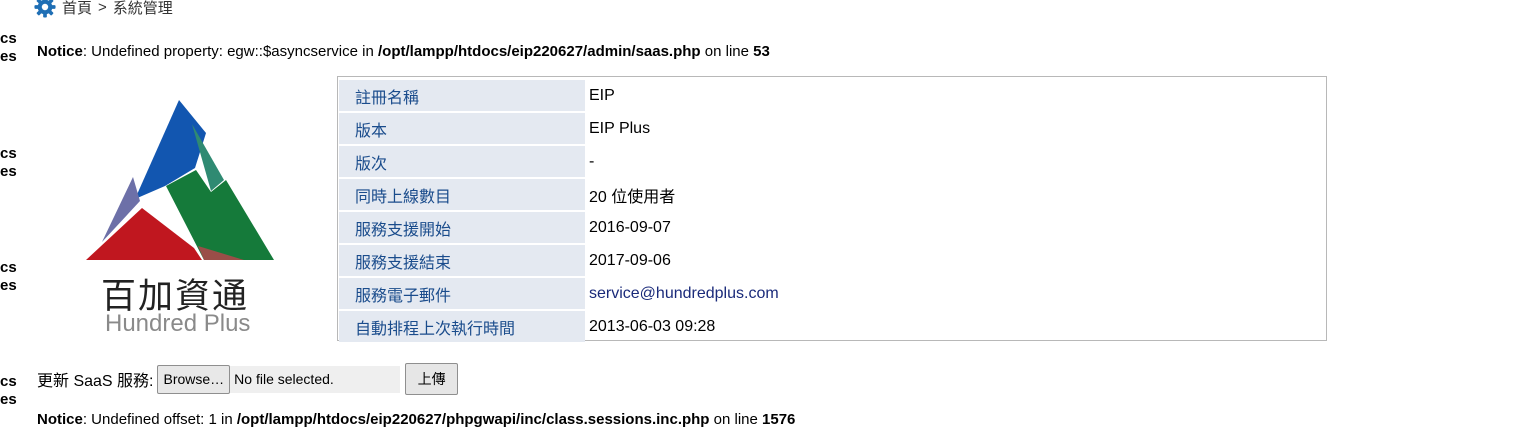 This screenshot has width=1517, height=439. I want to click on upload-label: 更新 SaaS 服務:, so click(95, 381).